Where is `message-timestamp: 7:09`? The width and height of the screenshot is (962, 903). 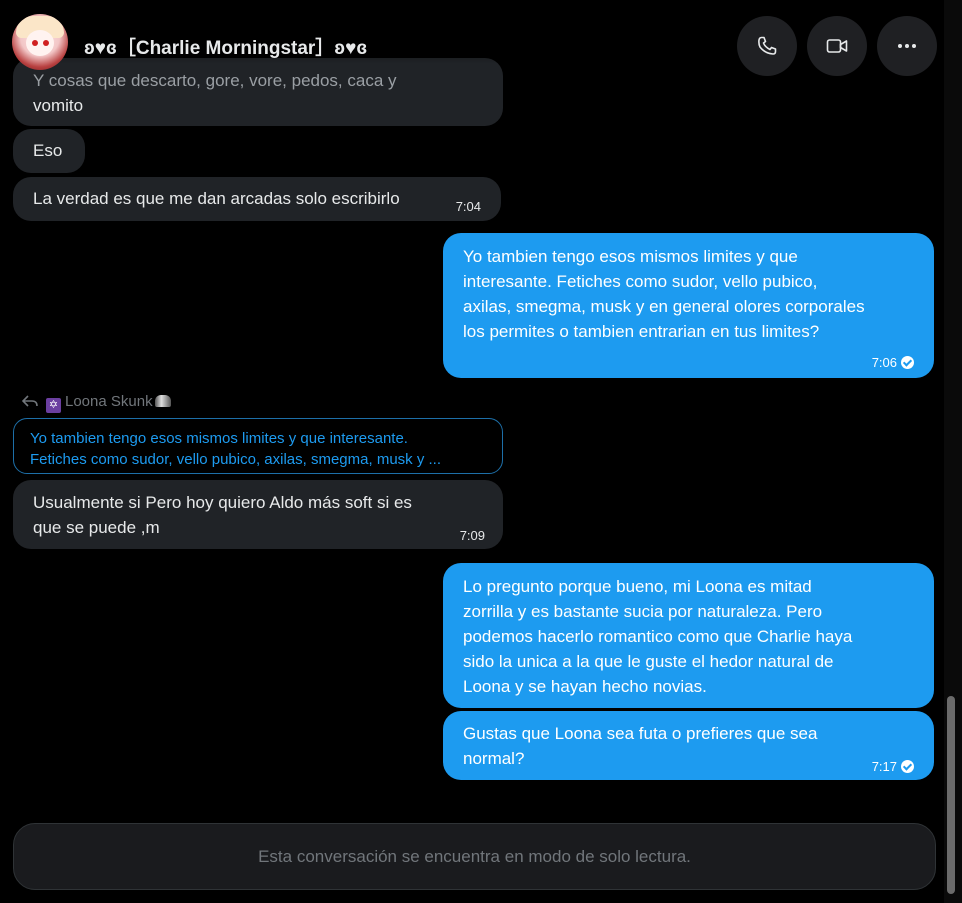 message-timestamp: 7:09 is located at coordinates (472, 535).